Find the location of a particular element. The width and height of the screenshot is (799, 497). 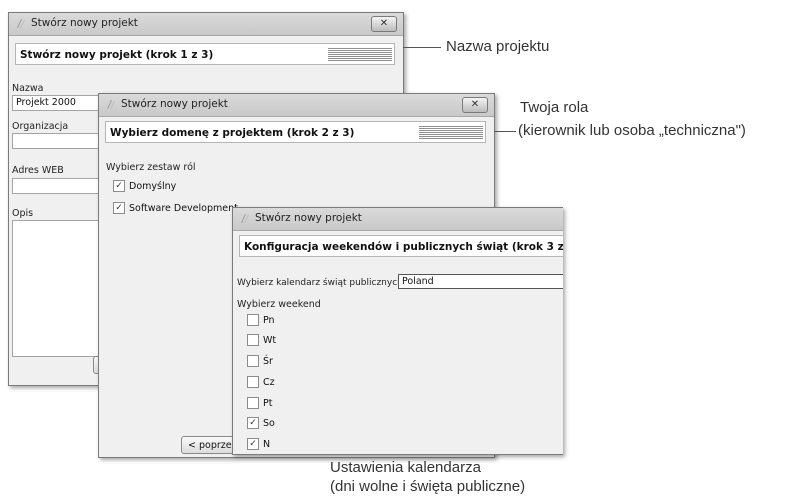

day-label: Pt is located at coordinates (268, 403).